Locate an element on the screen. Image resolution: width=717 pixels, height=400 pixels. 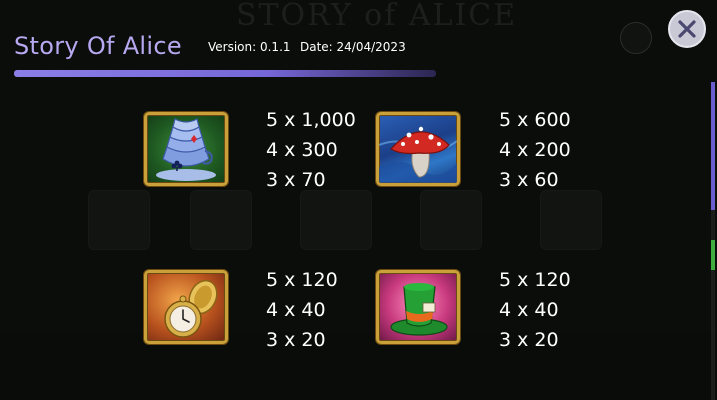
date-label: Date: 24/04/2023 is located at coordinates (353, 47).